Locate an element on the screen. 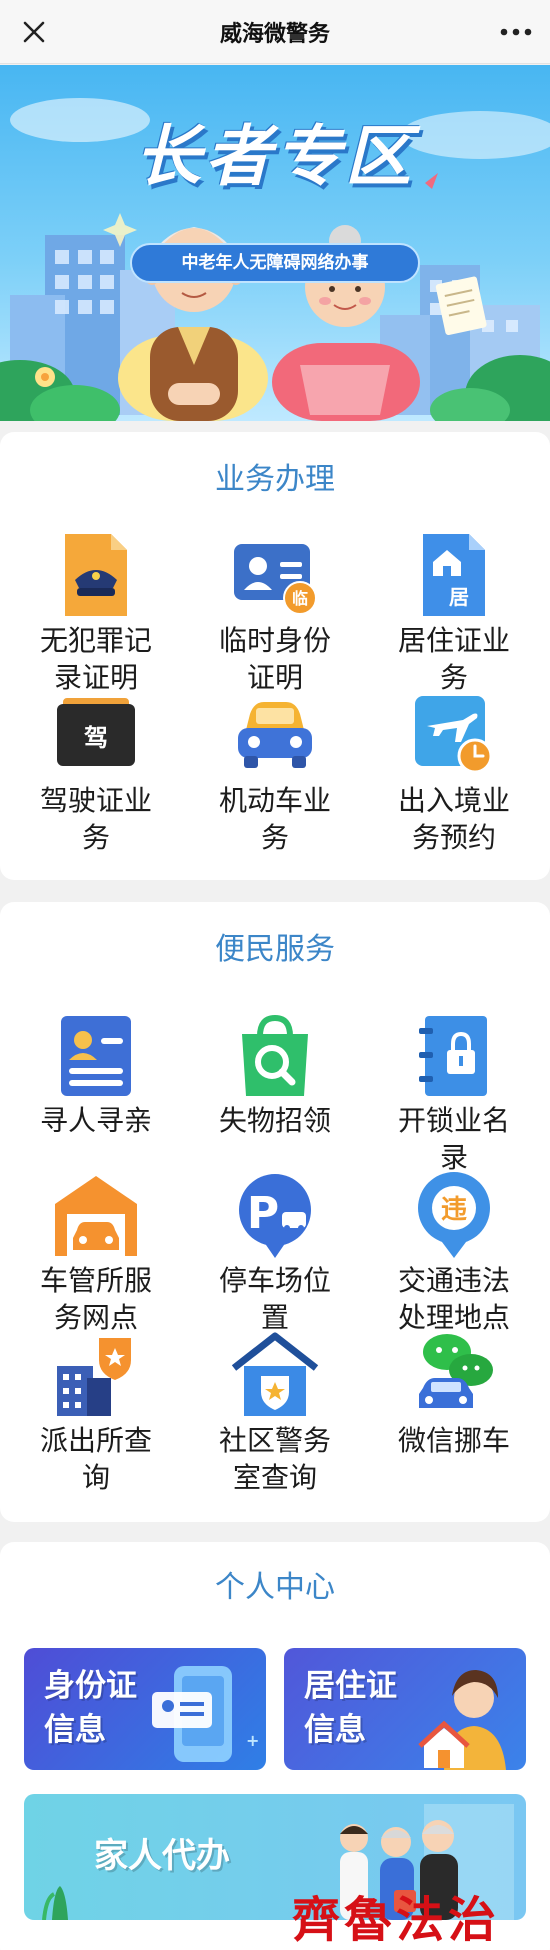  find-relatives-item: 寻人寻亲 is located at coordinates (96, 1074).